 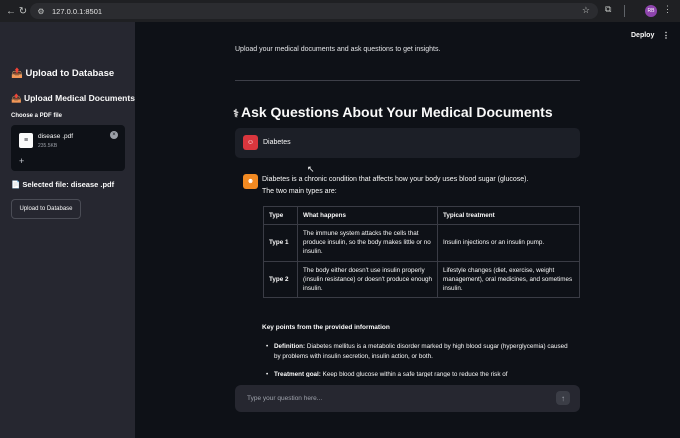 What do you see at coordinates (77, 11) in the screenshot?
I see `url-text: 127.0.0.1:8501` at bounding box center [77, 11].